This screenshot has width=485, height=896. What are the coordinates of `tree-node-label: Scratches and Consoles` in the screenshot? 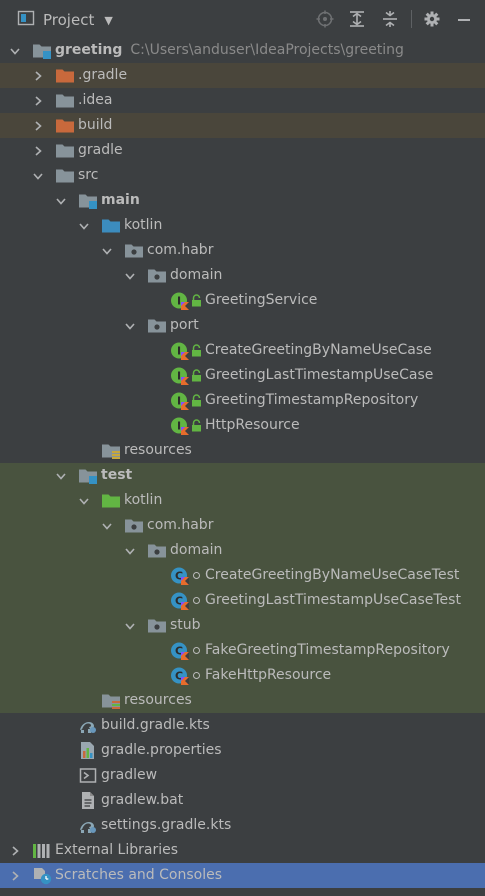 It's located at (138, 875).